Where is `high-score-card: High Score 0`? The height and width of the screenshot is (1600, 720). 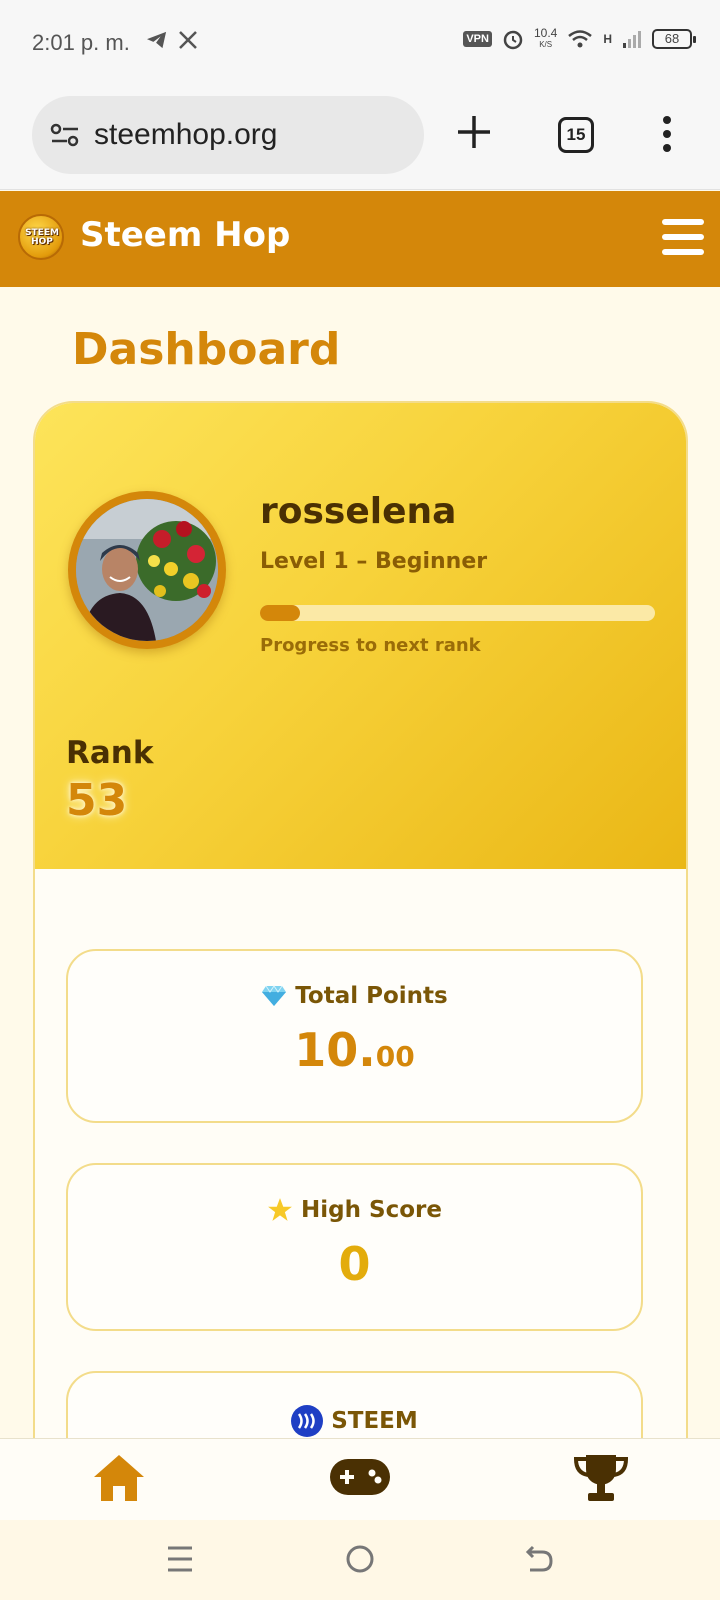 high-score-card: High Score 0 is located at coordinates (354, 1247).